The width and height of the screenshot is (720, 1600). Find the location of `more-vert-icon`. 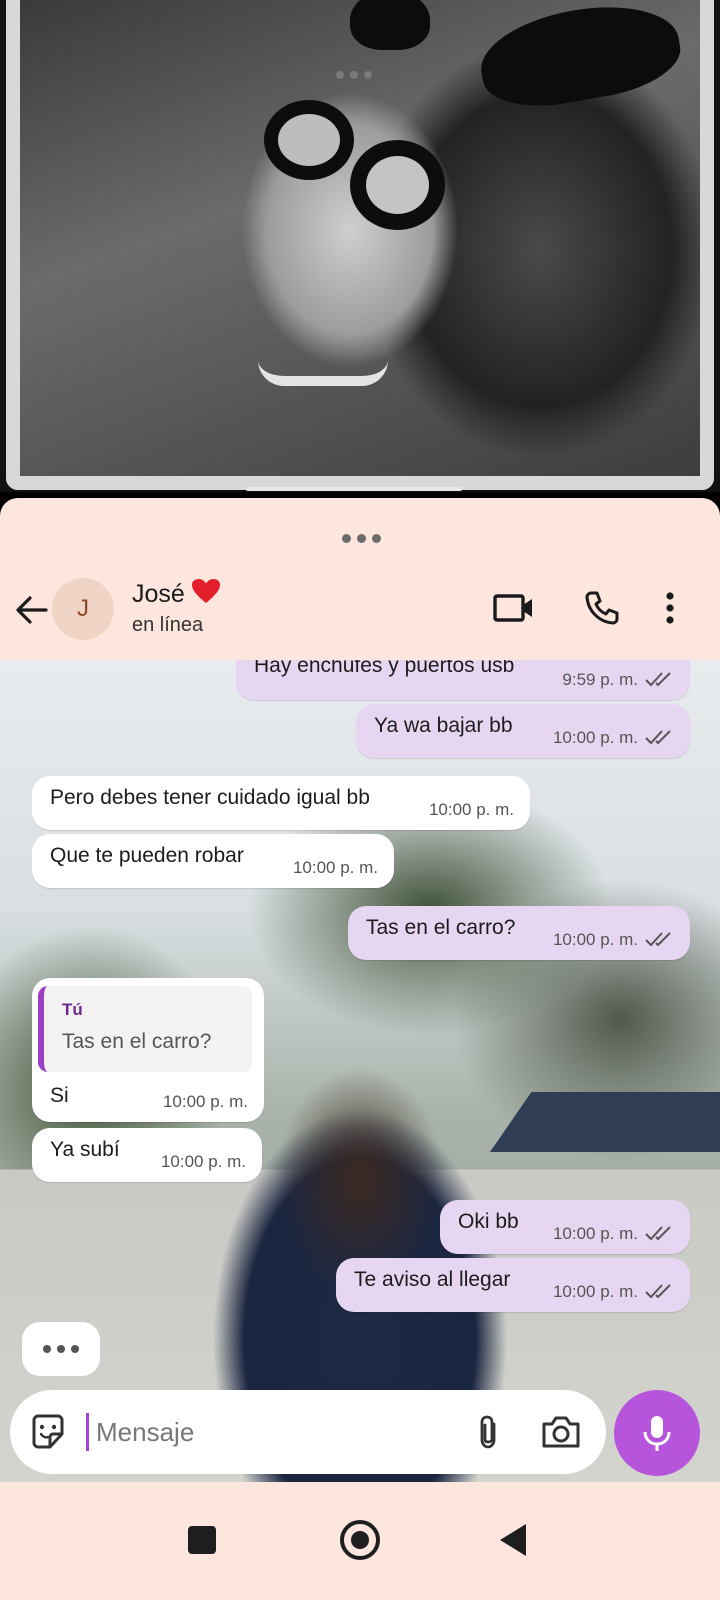

more-vert-icon is located at coordinates (670, 608).